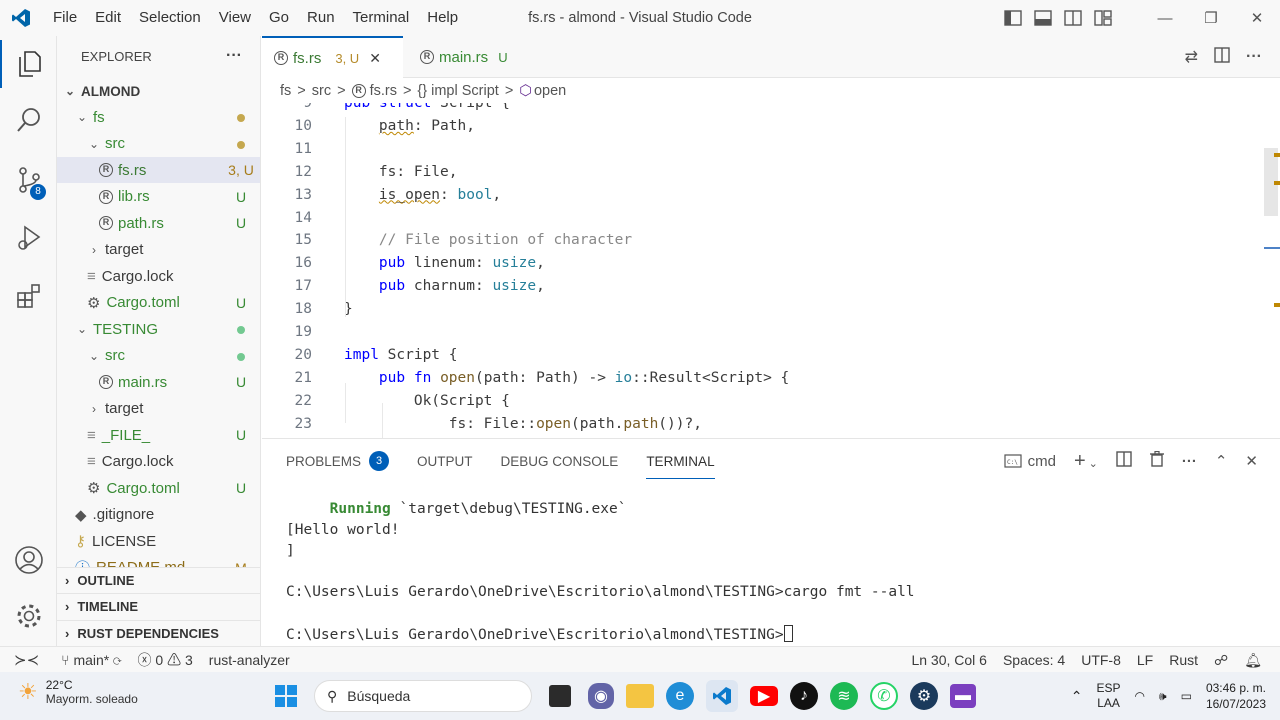  I want to click on close-tab-icon: ✕, so click(375, 58).